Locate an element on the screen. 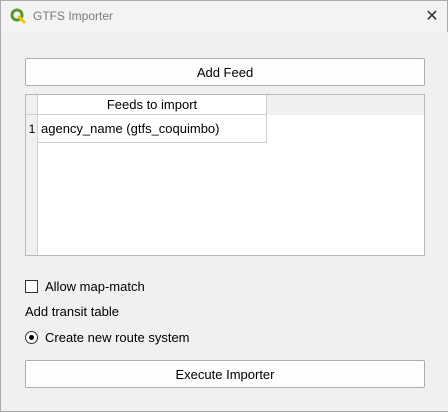 This screenshot has width=448, height=412. table-corner is located at coordinates (32, 105).